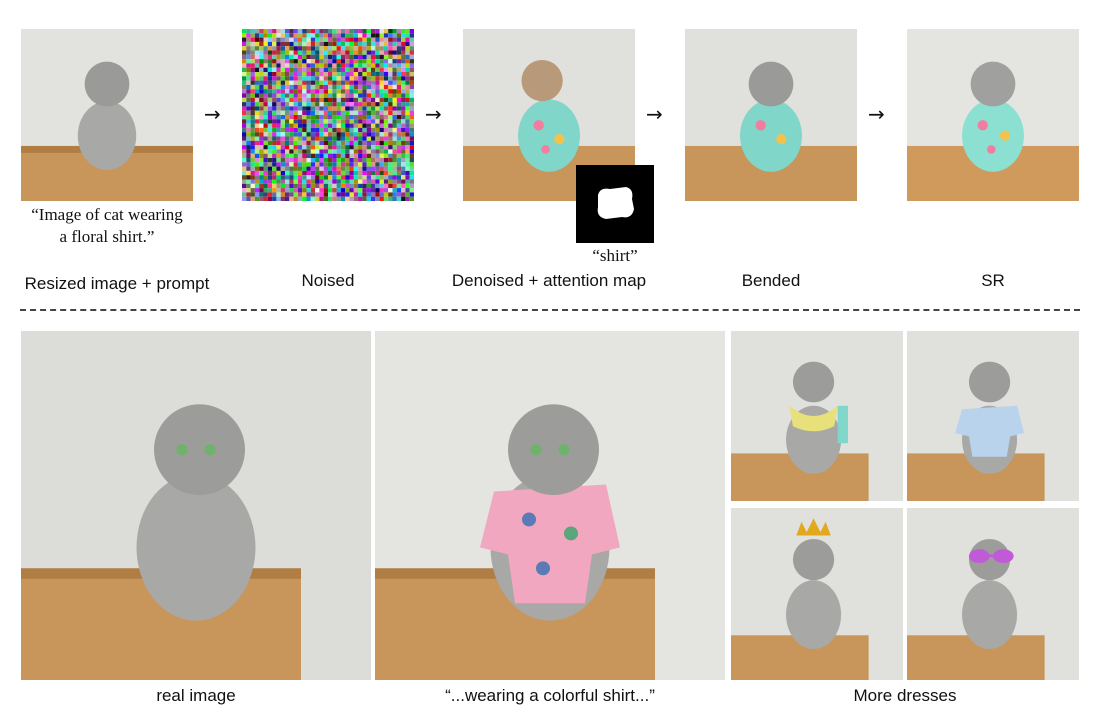 The image size is (1096, 719). What do you see at coordinates (771, 280) in the screenshot?
I see `caption-blended: Bended` at bounding box center [771, 280].